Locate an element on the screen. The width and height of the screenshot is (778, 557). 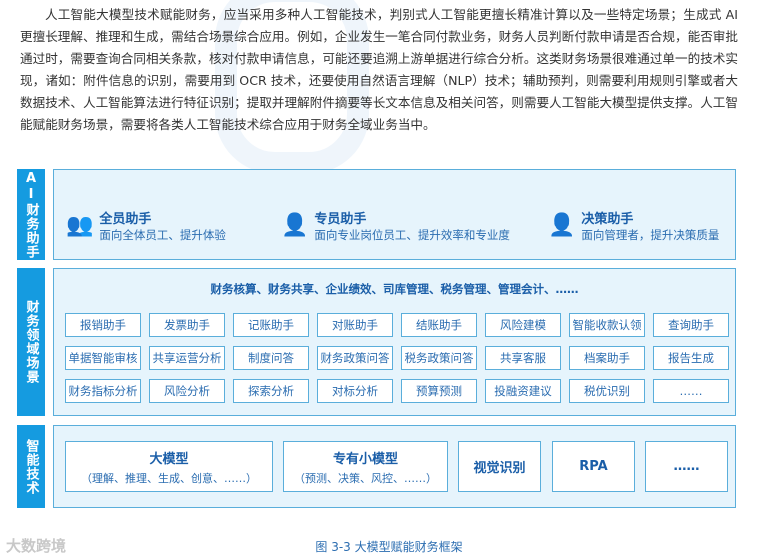
scene-cell: 报告生成 is located at coordinates (691, 358).